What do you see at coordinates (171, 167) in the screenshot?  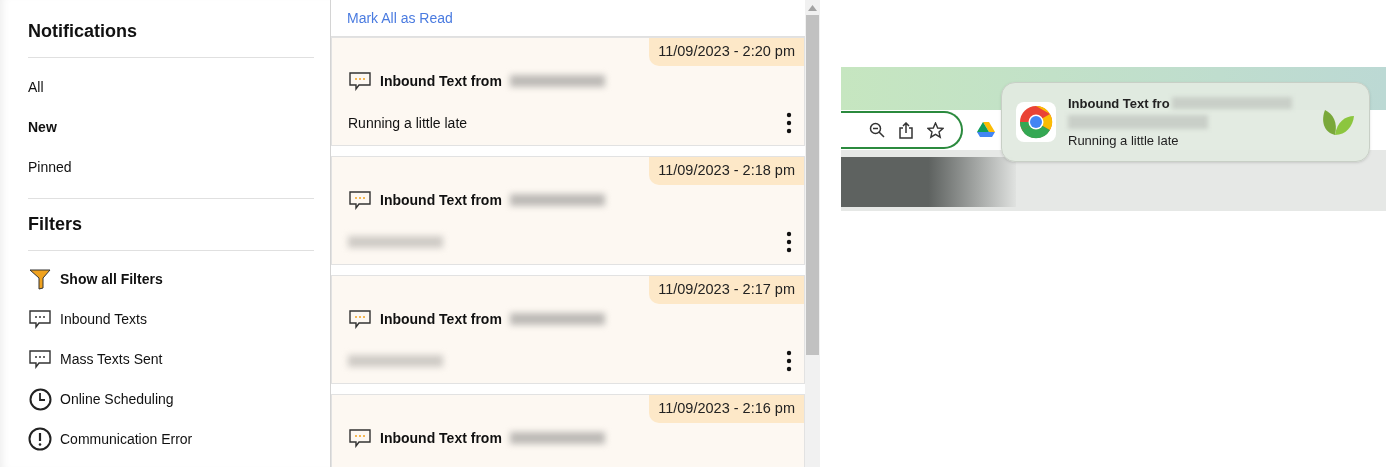 I see `view-link: Pinned` at bounding box center [171, 167].